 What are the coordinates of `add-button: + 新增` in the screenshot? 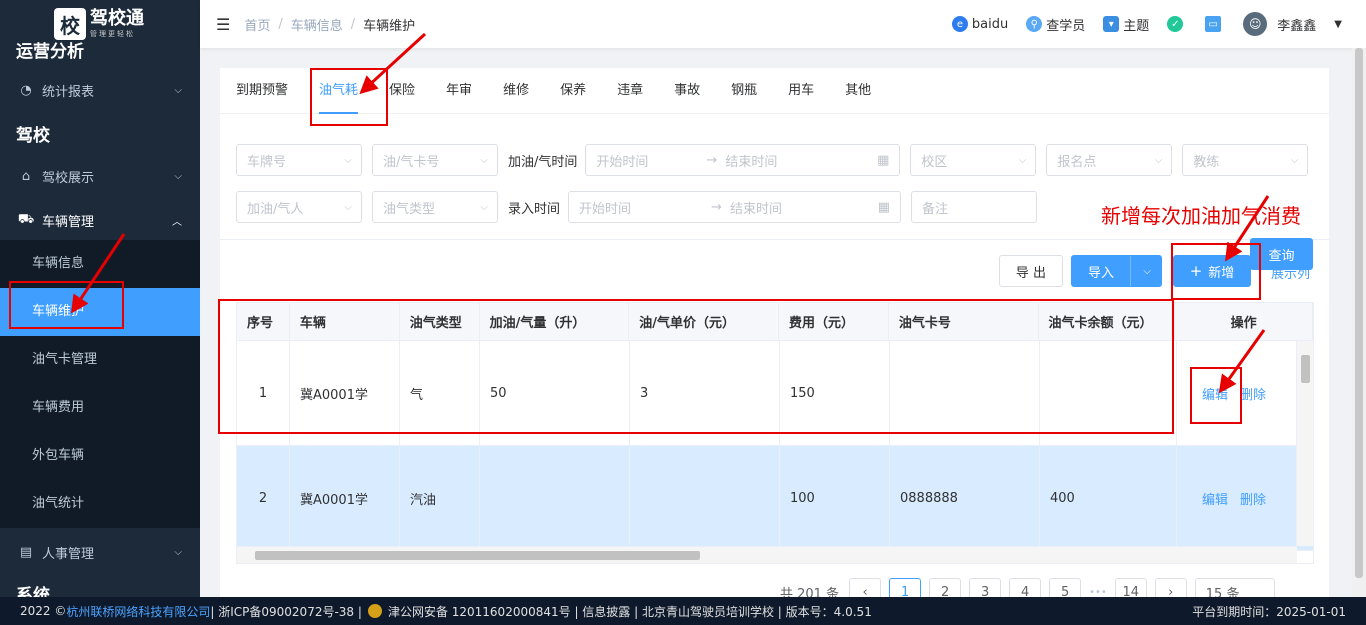 It's located at (1212, 271).